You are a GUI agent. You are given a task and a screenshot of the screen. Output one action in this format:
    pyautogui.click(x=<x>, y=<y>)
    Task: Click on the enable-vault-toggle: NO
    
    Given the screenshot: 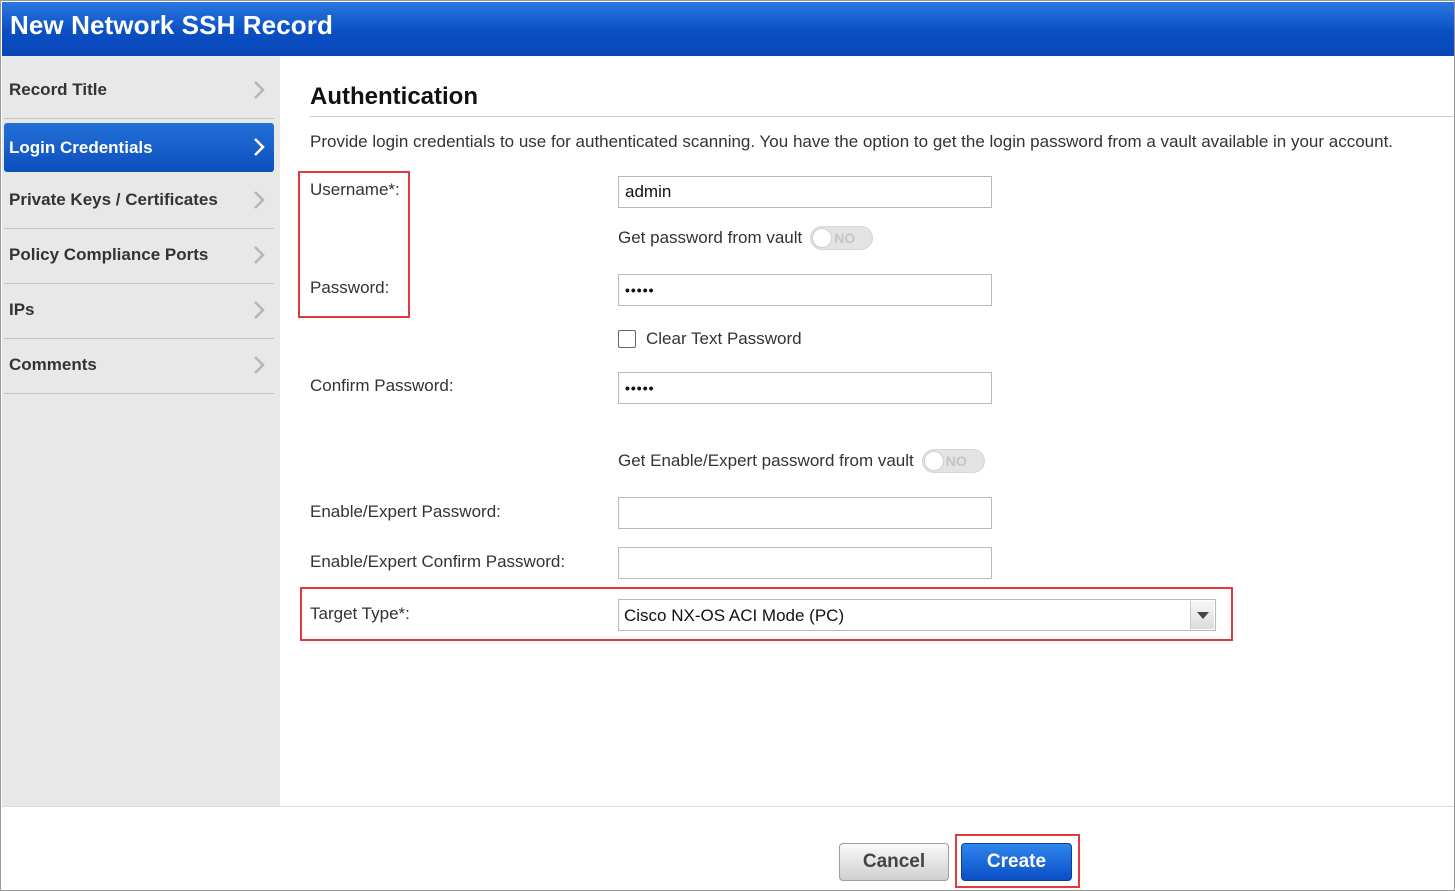 What is the action you would take?
    pyautogui.click(x=953, y=461)
    